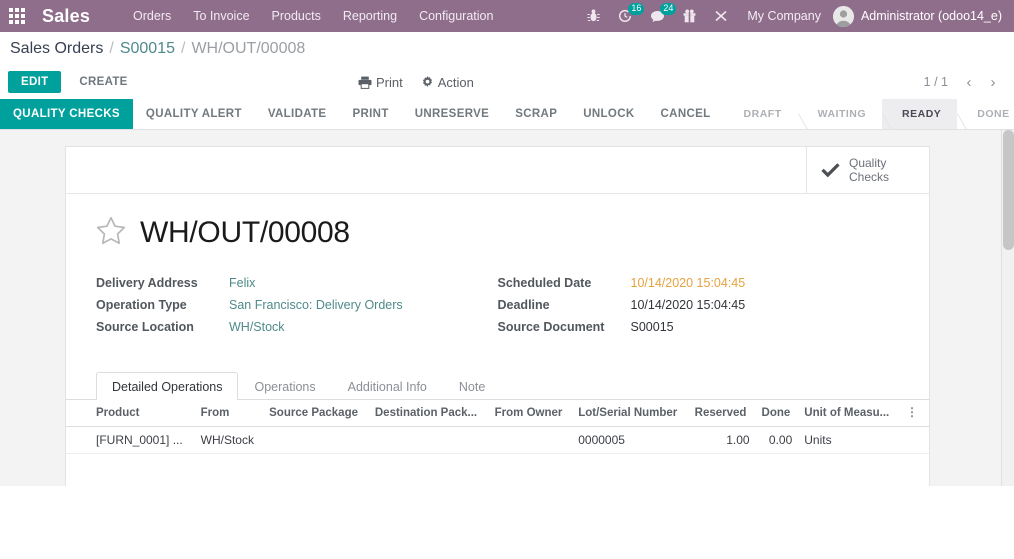  Describe the element at coordinates (593, 16) in the screenshot. I see `bug-icon` at that location.